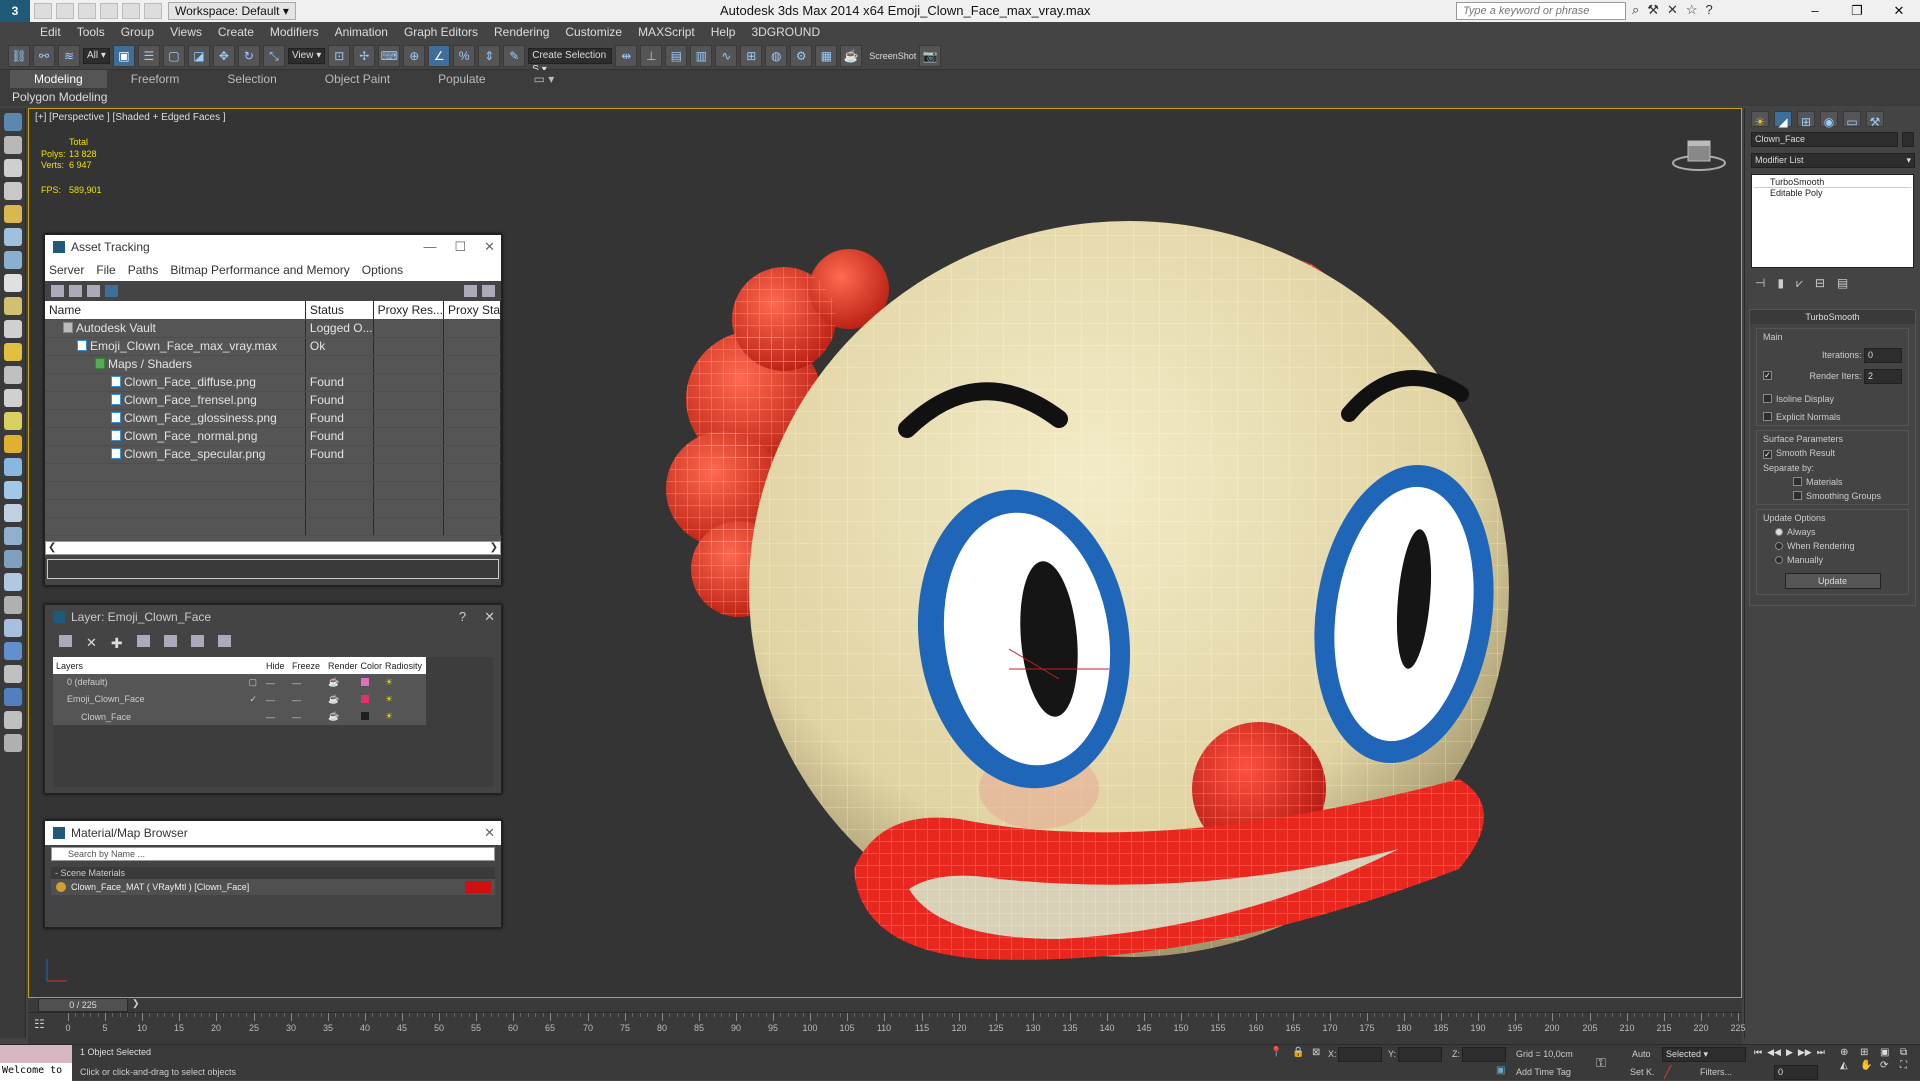 This screenshot has width=1920, height=1081. Describe the element at coordinates (251, 79) in the screenshot. I see `tab-selection: Selection` at that location.